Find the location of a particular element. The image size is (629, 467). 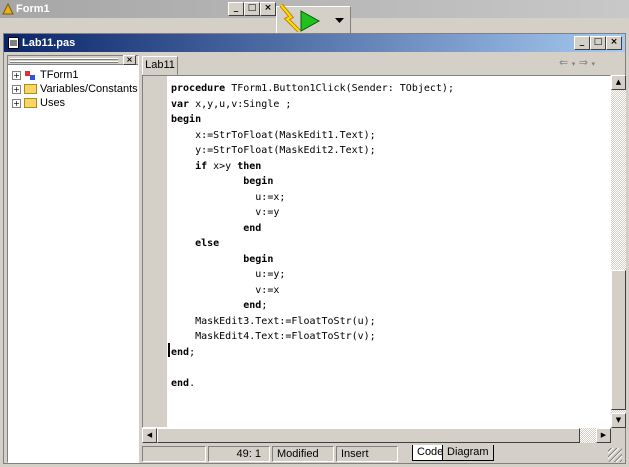

code-text: y:=StrToFloat(MaskEdit2.Text); is located at coordinates (273, 150).